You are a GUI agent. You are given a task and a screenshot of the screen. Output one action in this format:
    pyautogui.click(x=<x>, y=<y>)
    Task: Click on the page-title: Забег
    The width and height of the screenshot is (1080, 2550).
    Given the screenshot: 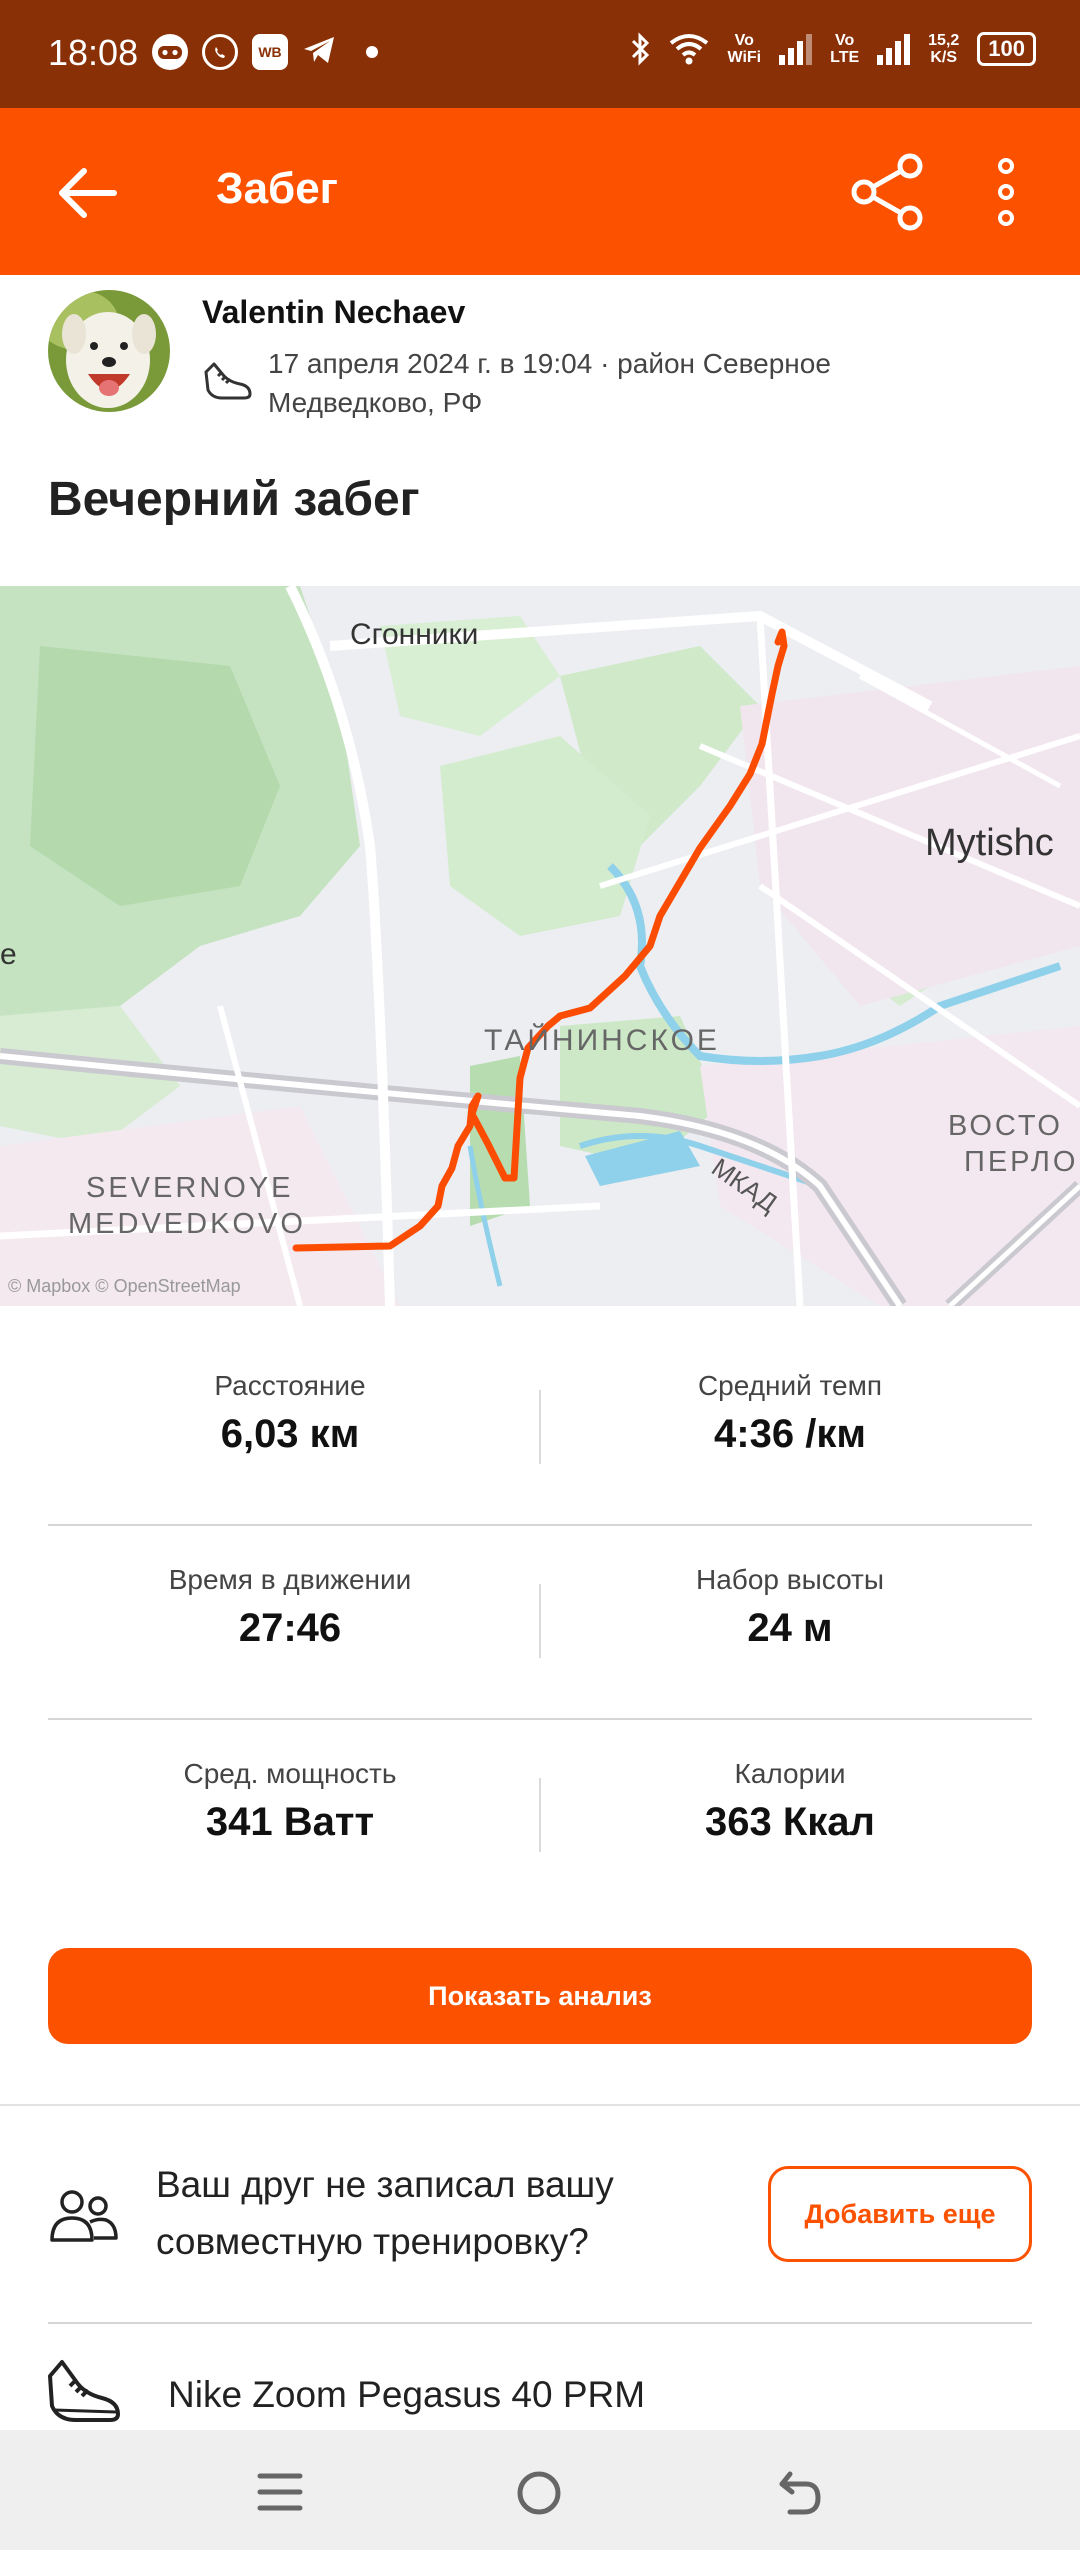 What is the action you would take?
    pyautogui.click(x=277, y=188)
    